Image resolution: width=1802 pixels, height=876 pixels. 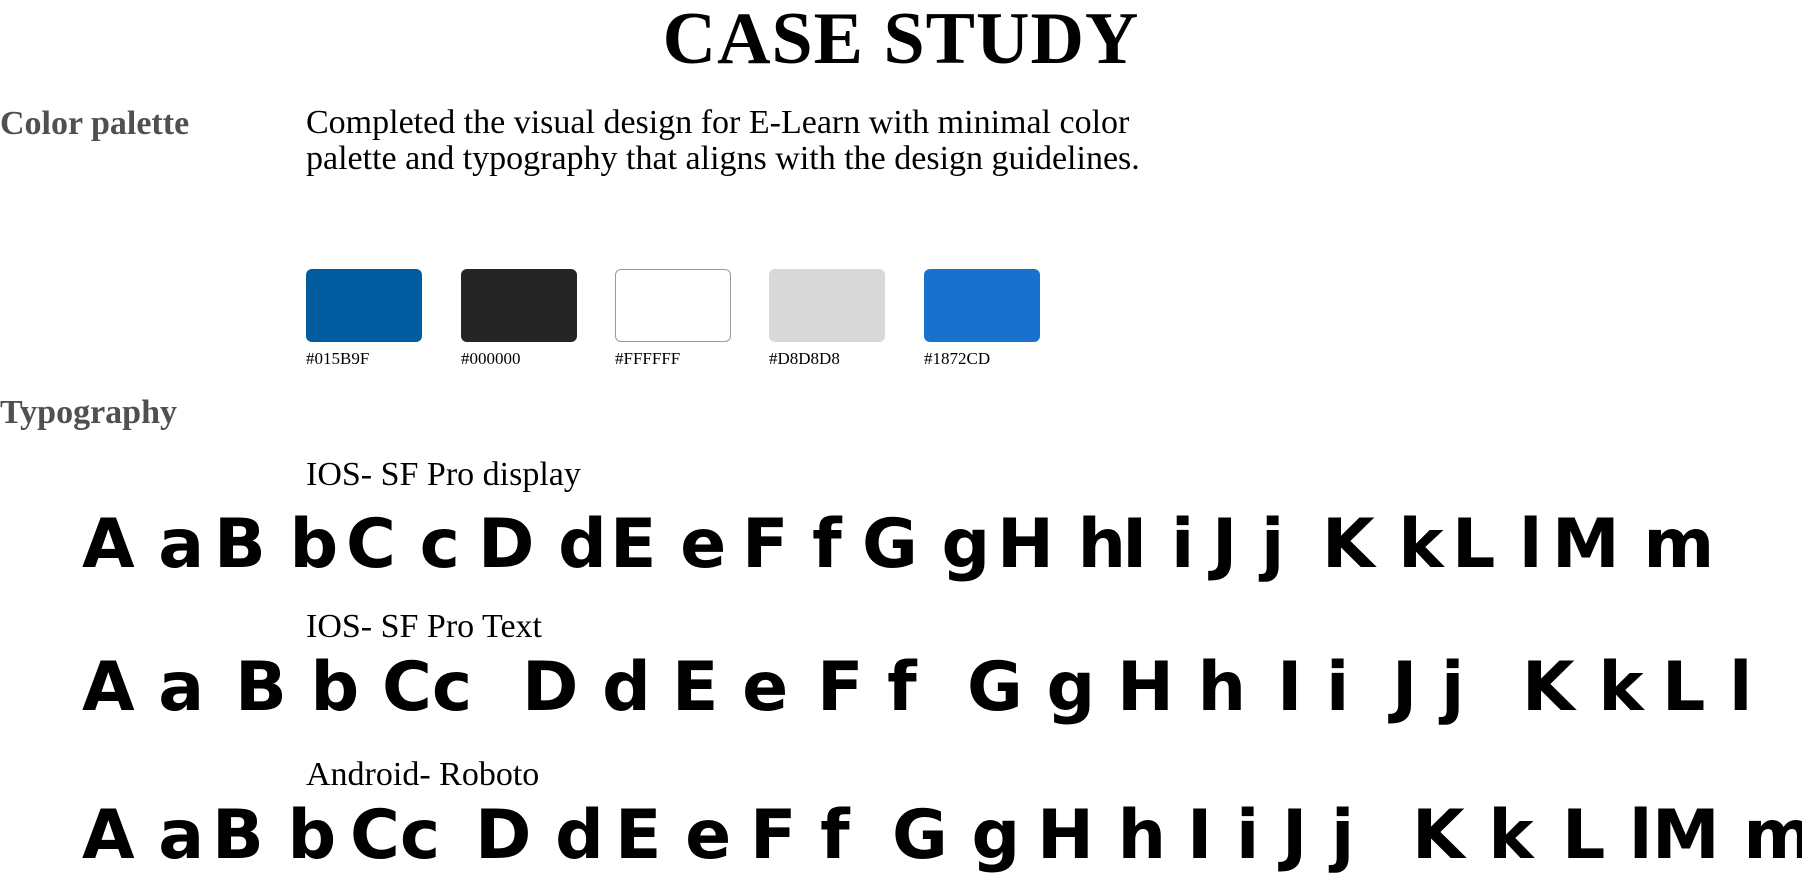 What do you see at coordinates (942, 688) in the screenshot?
I see `specimen-sf-pro-text: A a B b Cc D d E e F f G g H h I i J j K kL l` at bounding box center [942, 688].